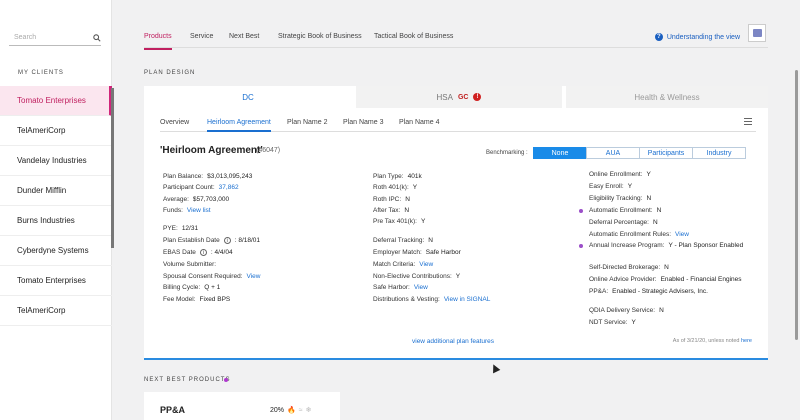  What do you see at coordinates (391, 287) in the screenshot?
I see `field-label: Safe Harbor:` at bounding box center [391, 287].